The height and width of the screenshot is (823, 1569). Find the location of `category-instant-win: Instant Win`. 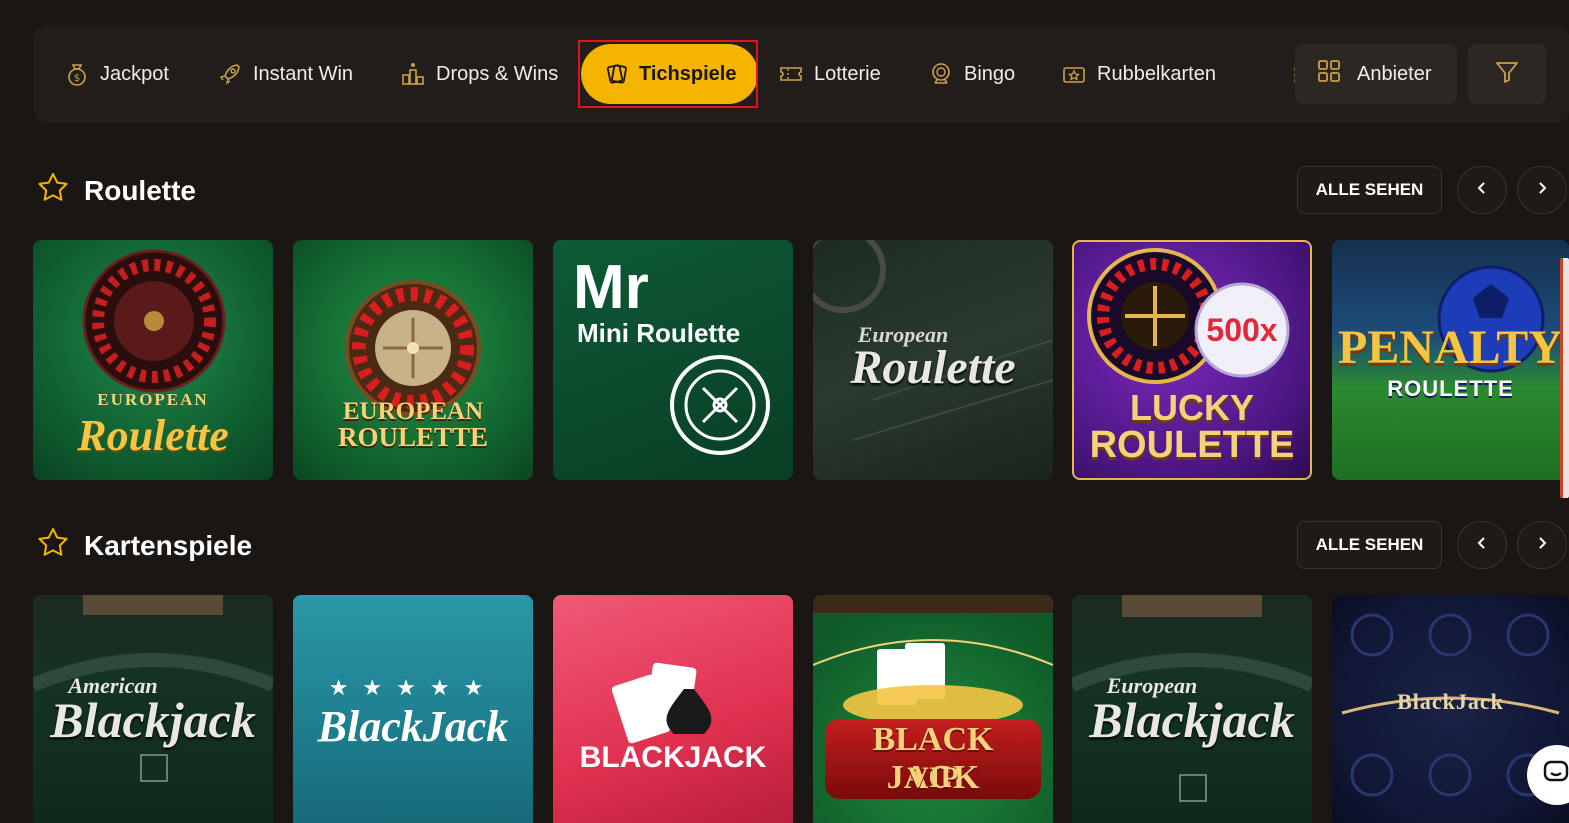

category-instant-win: Instant Win is located at coordinates (285, 74).